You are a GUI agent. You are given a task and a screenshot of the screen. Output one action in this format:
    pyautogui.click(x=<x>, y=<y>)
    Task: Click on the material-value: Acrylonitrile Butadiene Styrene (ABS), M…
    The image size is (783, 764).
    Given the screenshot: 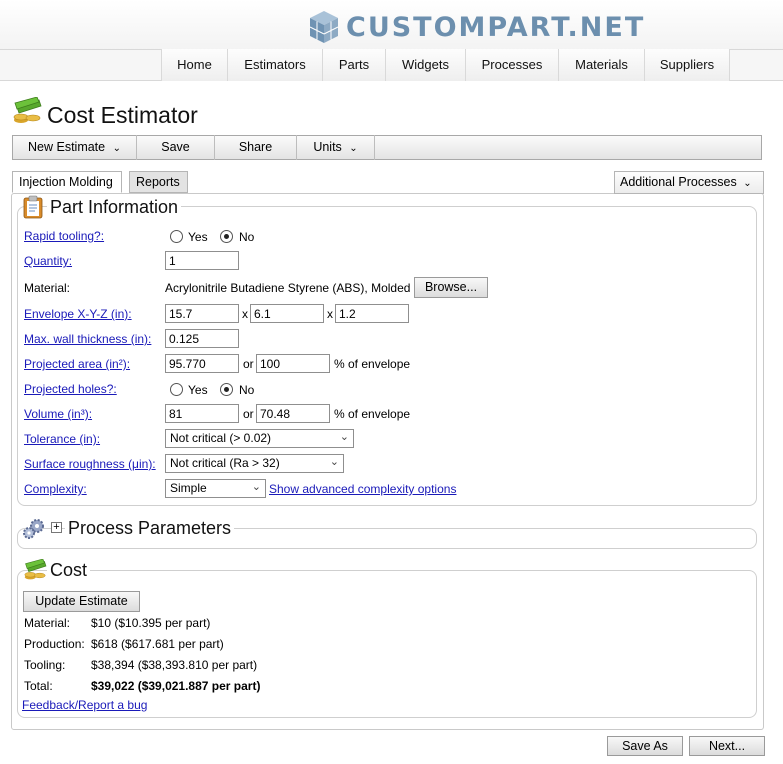 What is the action you would take?
    pyautogui.click(x=288, y=288)
    